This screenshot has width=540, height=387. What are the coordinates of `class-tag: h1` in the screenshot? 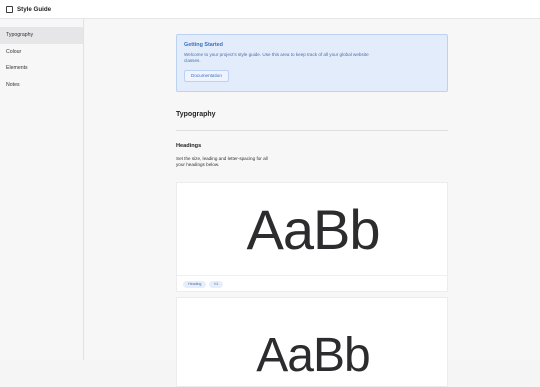 It's located at (216, 284).